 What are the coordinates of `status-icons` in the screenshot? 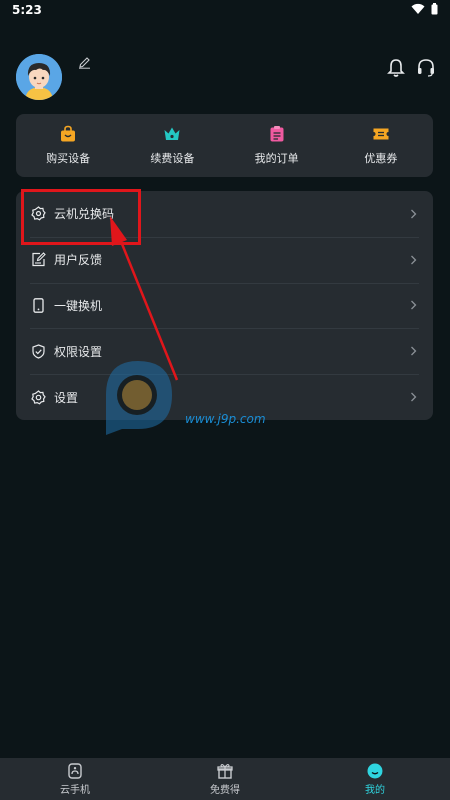 It's located at (424, 9).